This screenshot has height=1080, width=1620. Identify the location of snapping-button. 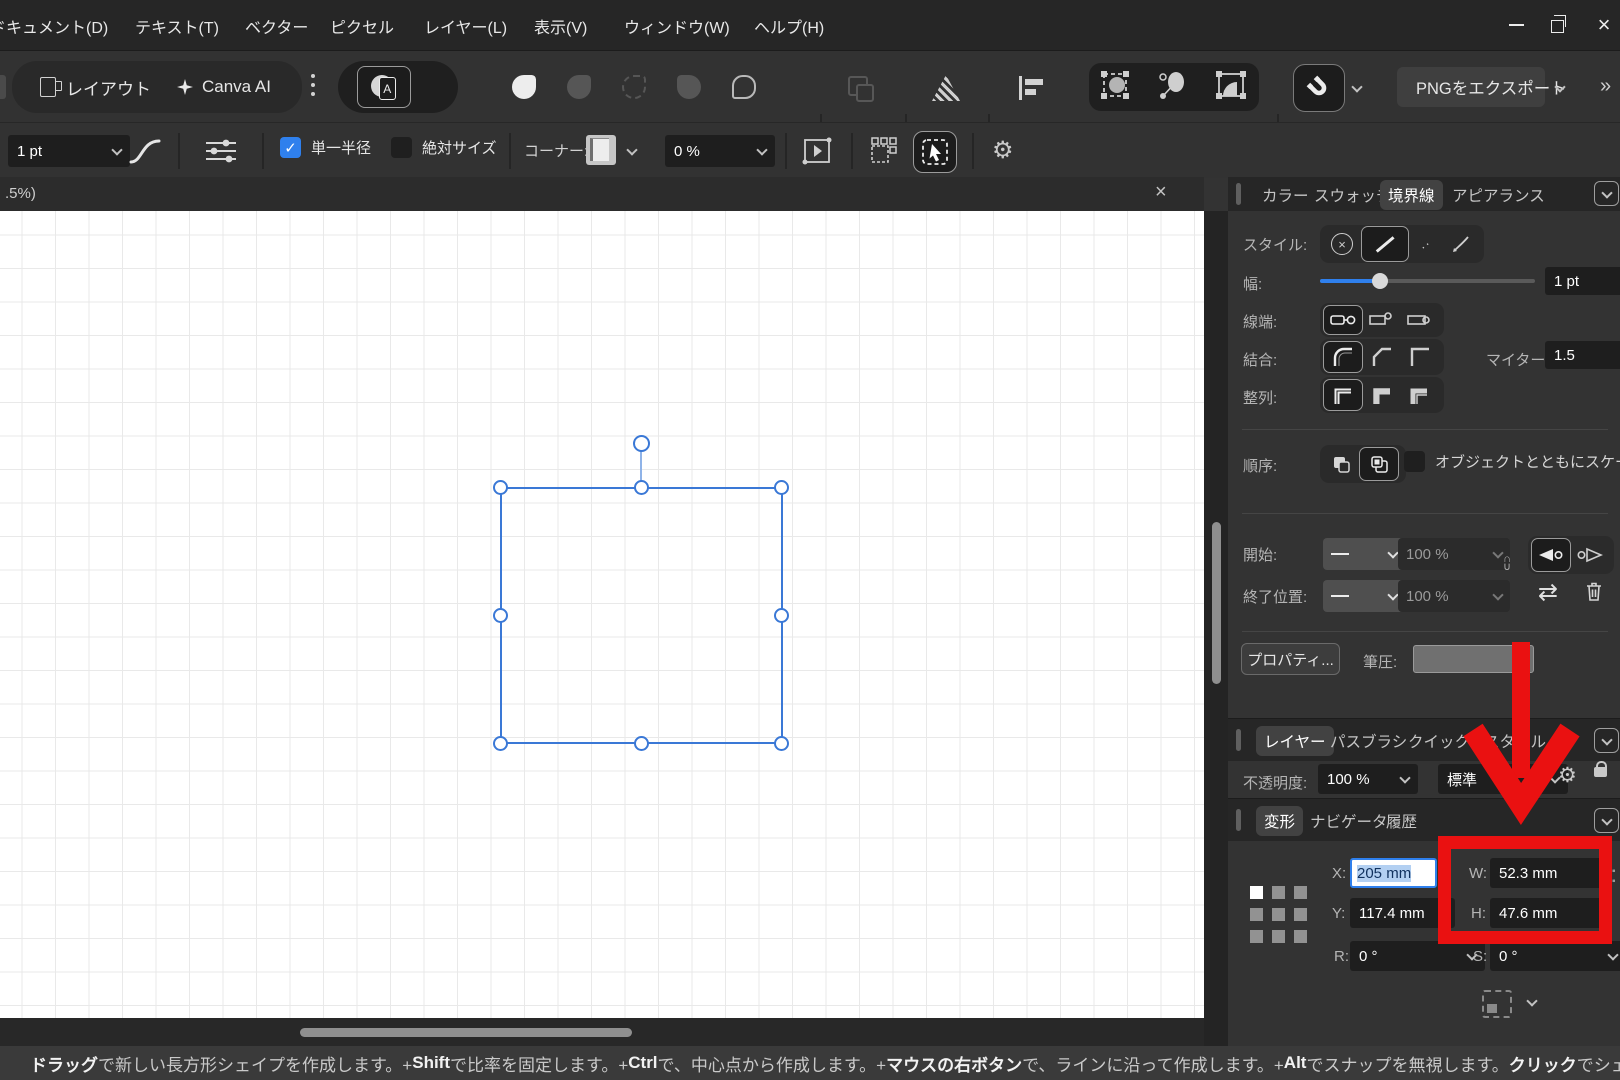
(1319, 88).